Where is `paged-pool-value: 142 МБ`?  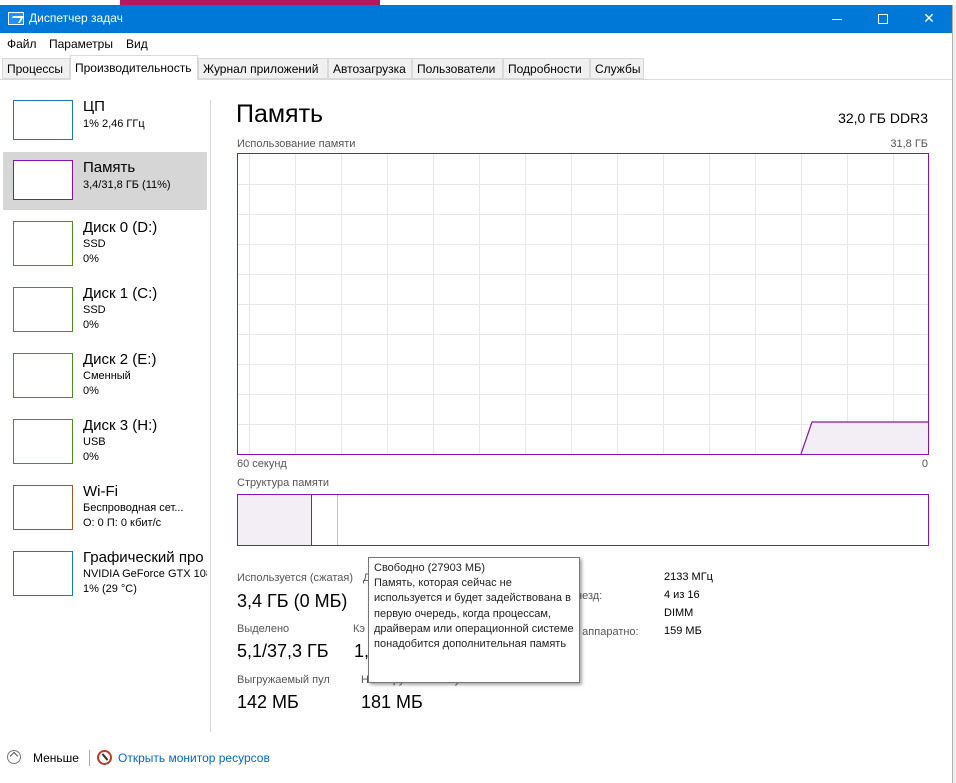
paged-pool-value: 142 МБ is located at coordinates (268, 702).